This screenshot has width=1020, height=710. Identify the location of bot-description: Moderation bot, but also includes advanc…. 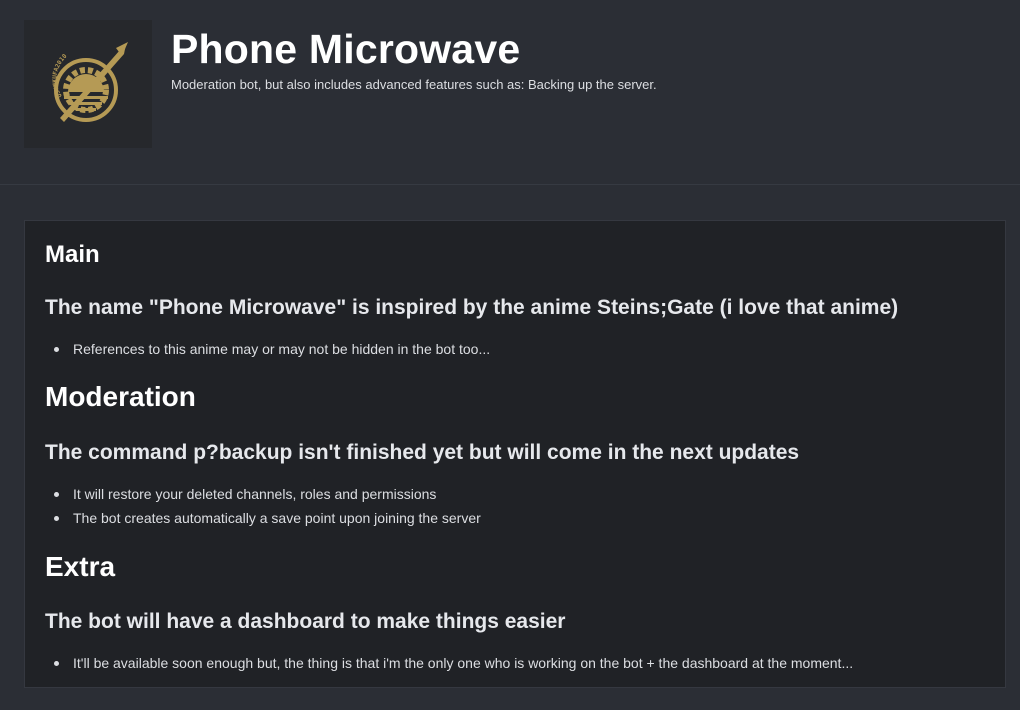
(414, 84).